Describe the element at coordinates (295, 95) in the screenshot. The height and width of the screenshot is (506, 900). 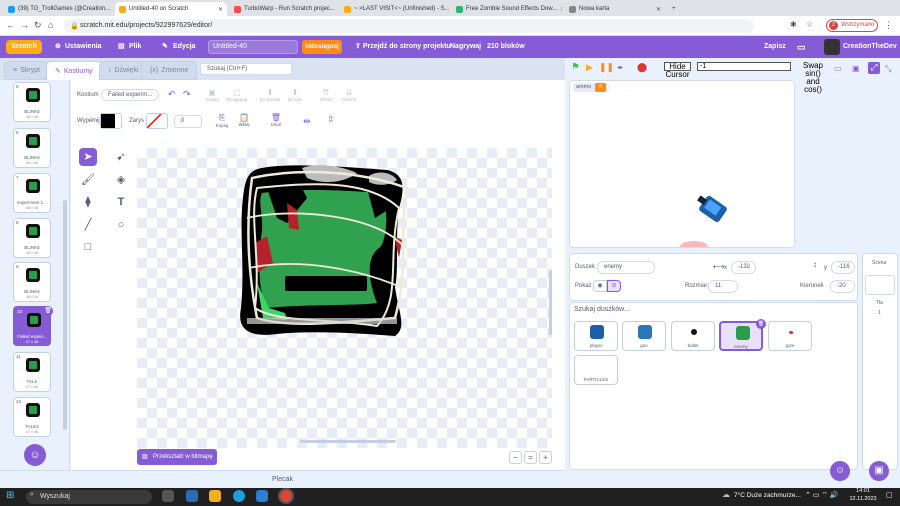
I see `backward-button: ⬇ Do tyłu` at that location.